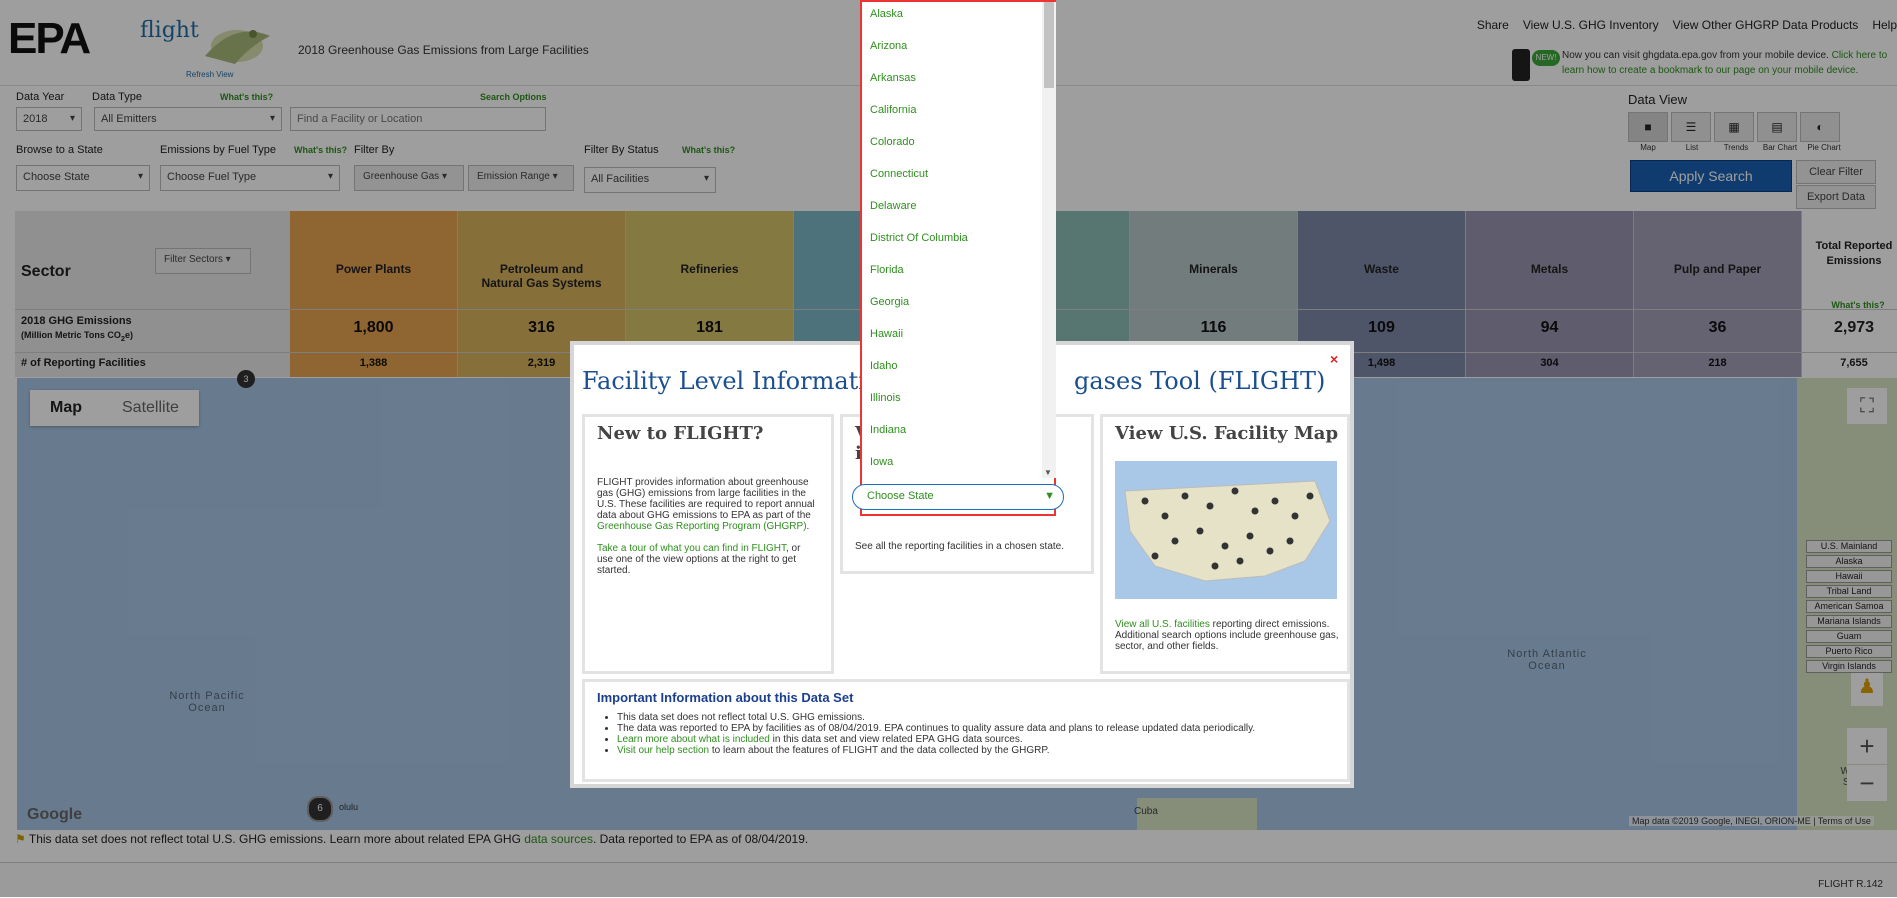  I want to click on modal-close-button: ×, so click(1334, 359).